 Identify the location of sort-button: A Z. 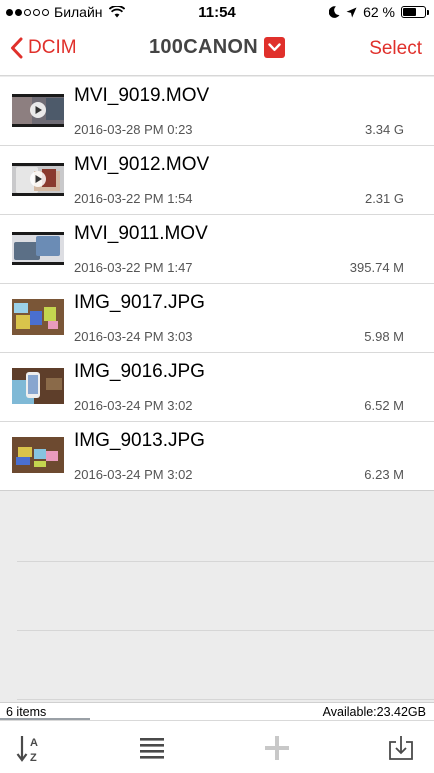
(30, 748).